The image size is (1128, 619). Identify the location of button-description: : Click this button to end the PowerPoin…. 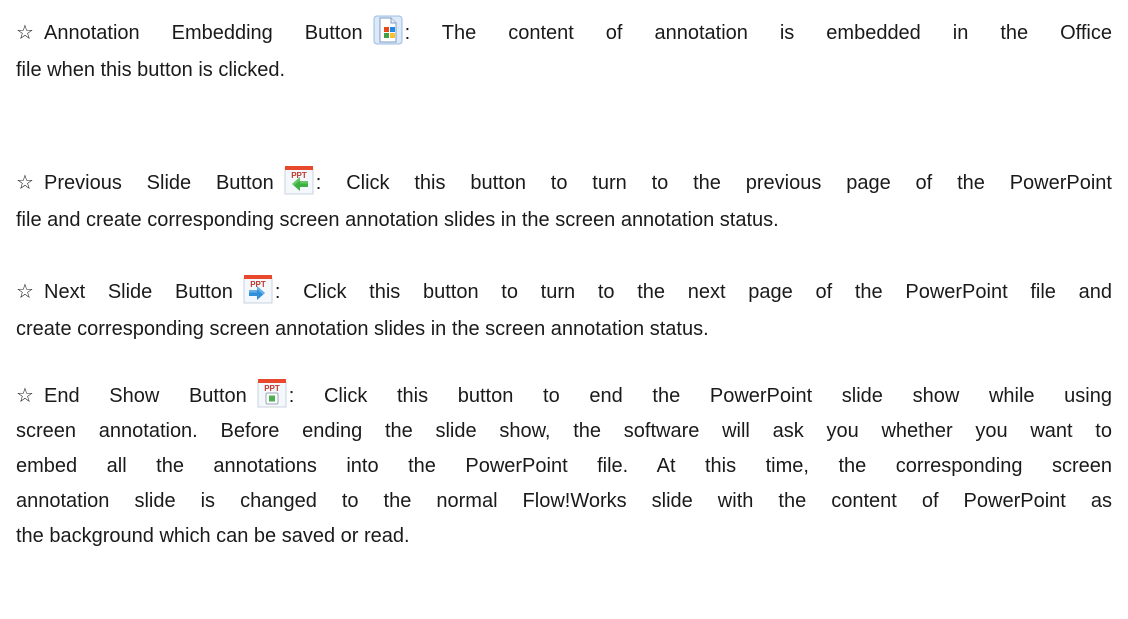
(700, 396).